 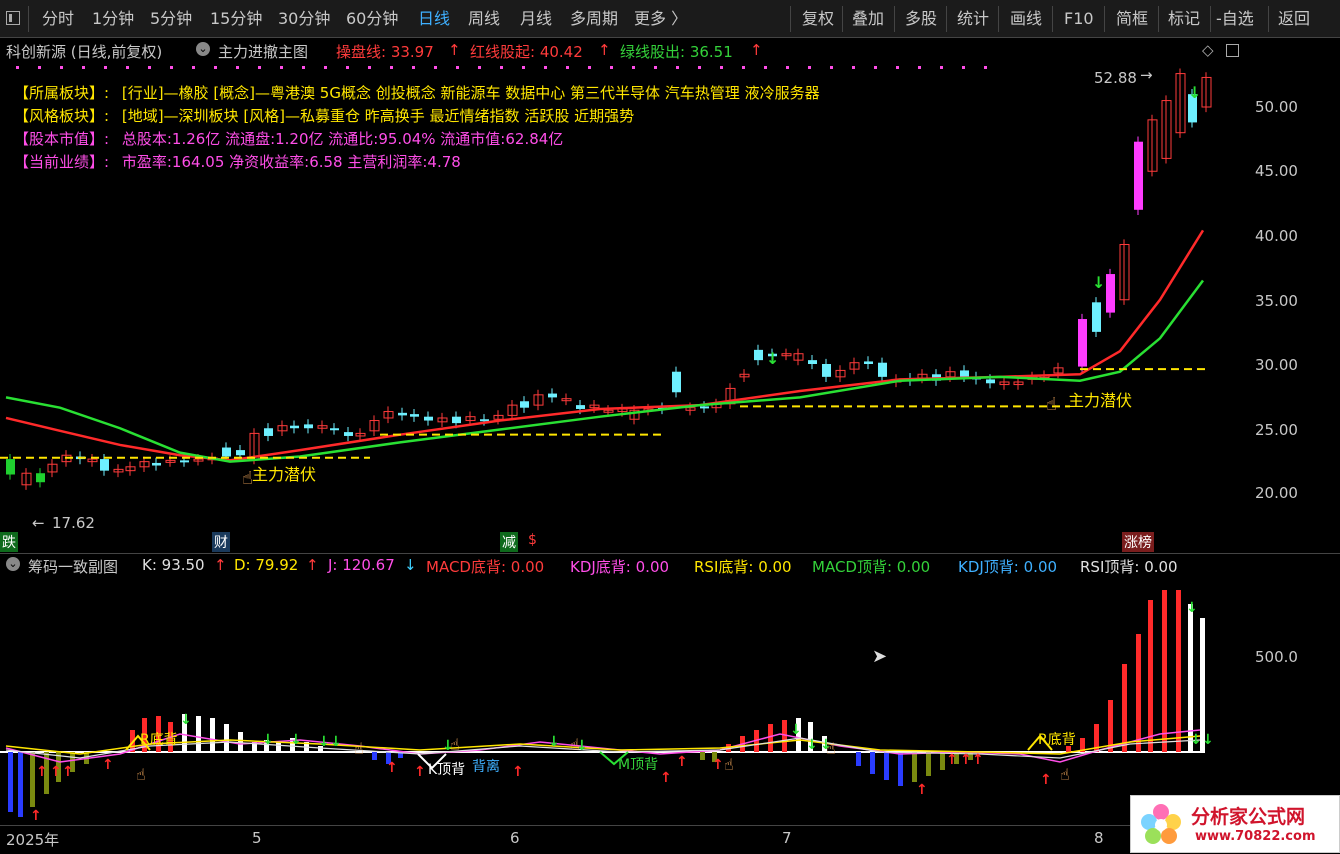 What do you see at coordinates (1235, 19) in the screenshot?
I see `add-watchlist-button: -自选` at bounding box center [1235, 19].